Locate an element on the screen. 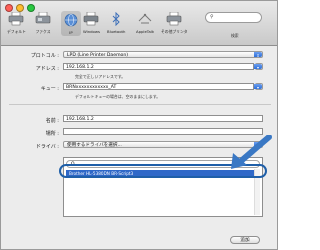 This screenshot has height=250, width=320. globe-icon is located at coordinates (71, 20).